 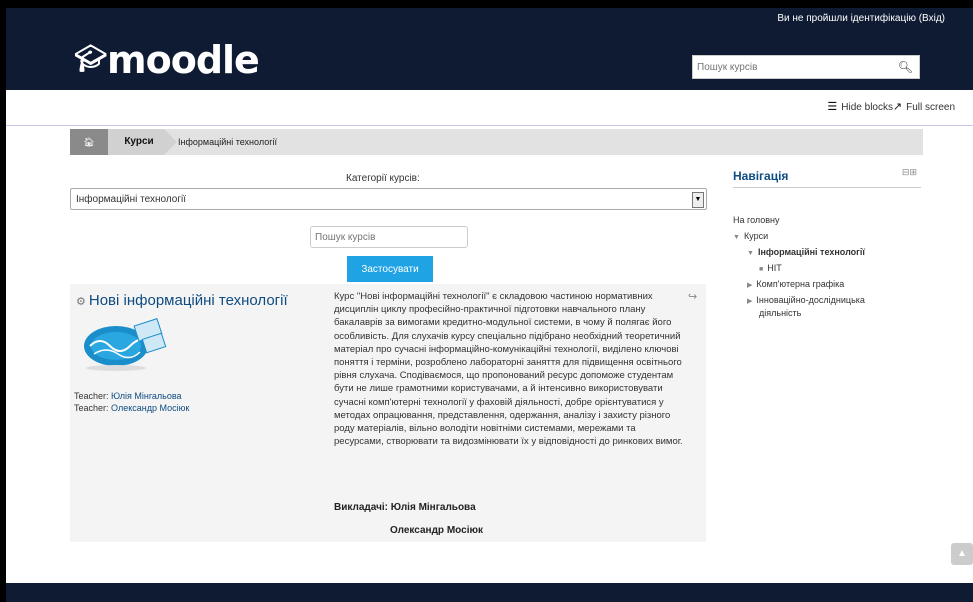 What do you see at coordinates (146, 396) in the screenshot?
I see `teacher-link: Юлія Мінгальова` at bounding box center [146, 396].